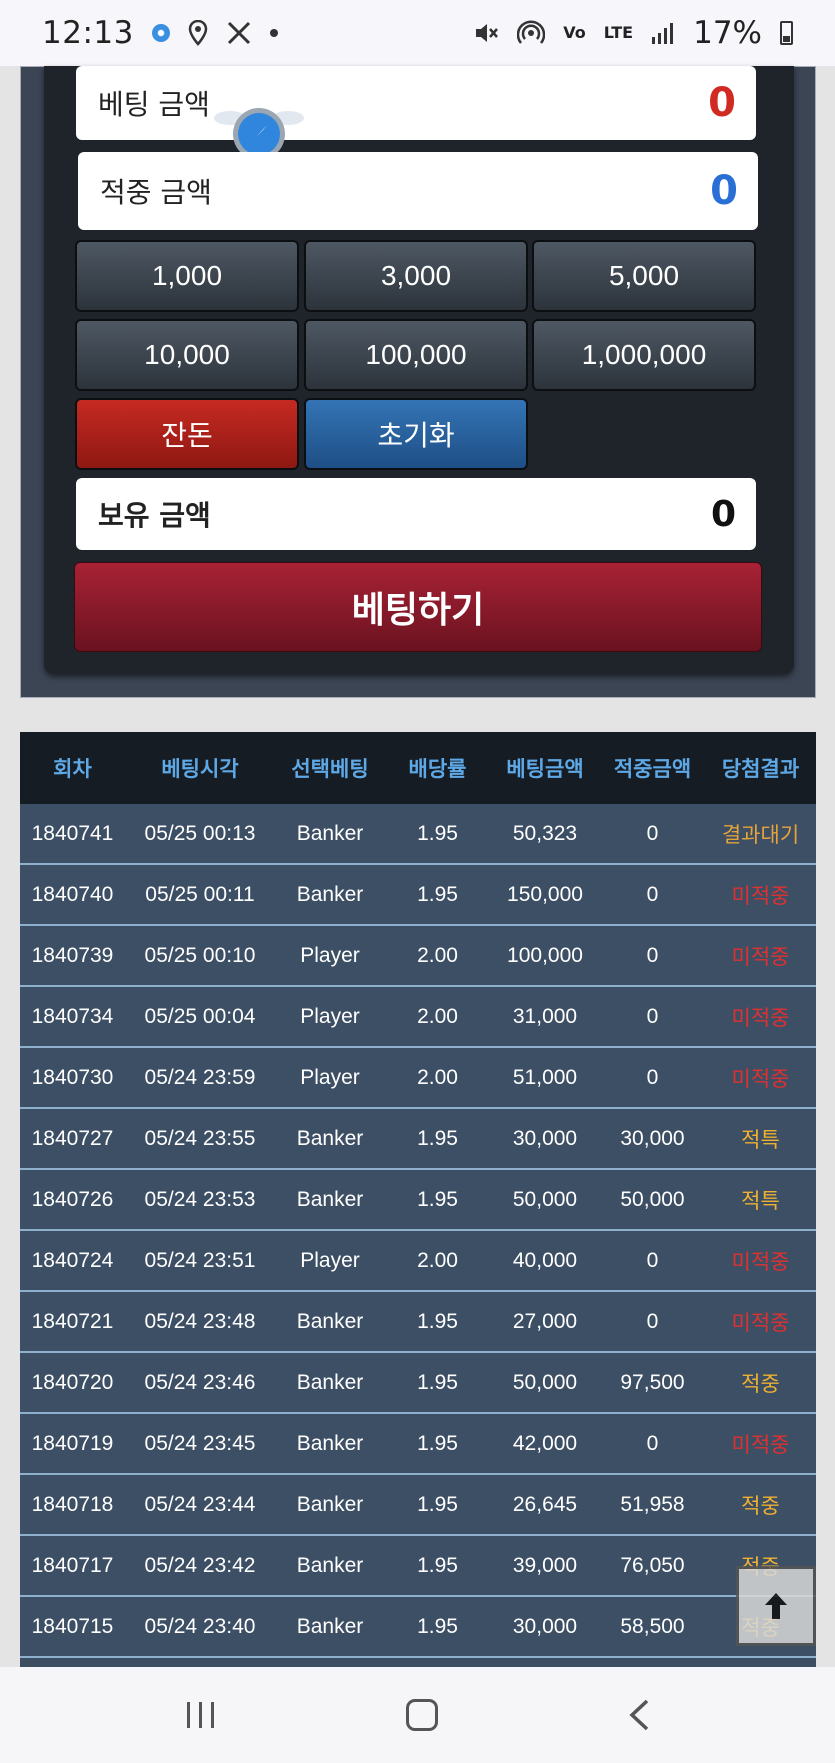 The width and height of the screenshot is (835, 1763). Describe the element at coordinates (639, 1715) in the screenshot. I see `back-icon` at that location.